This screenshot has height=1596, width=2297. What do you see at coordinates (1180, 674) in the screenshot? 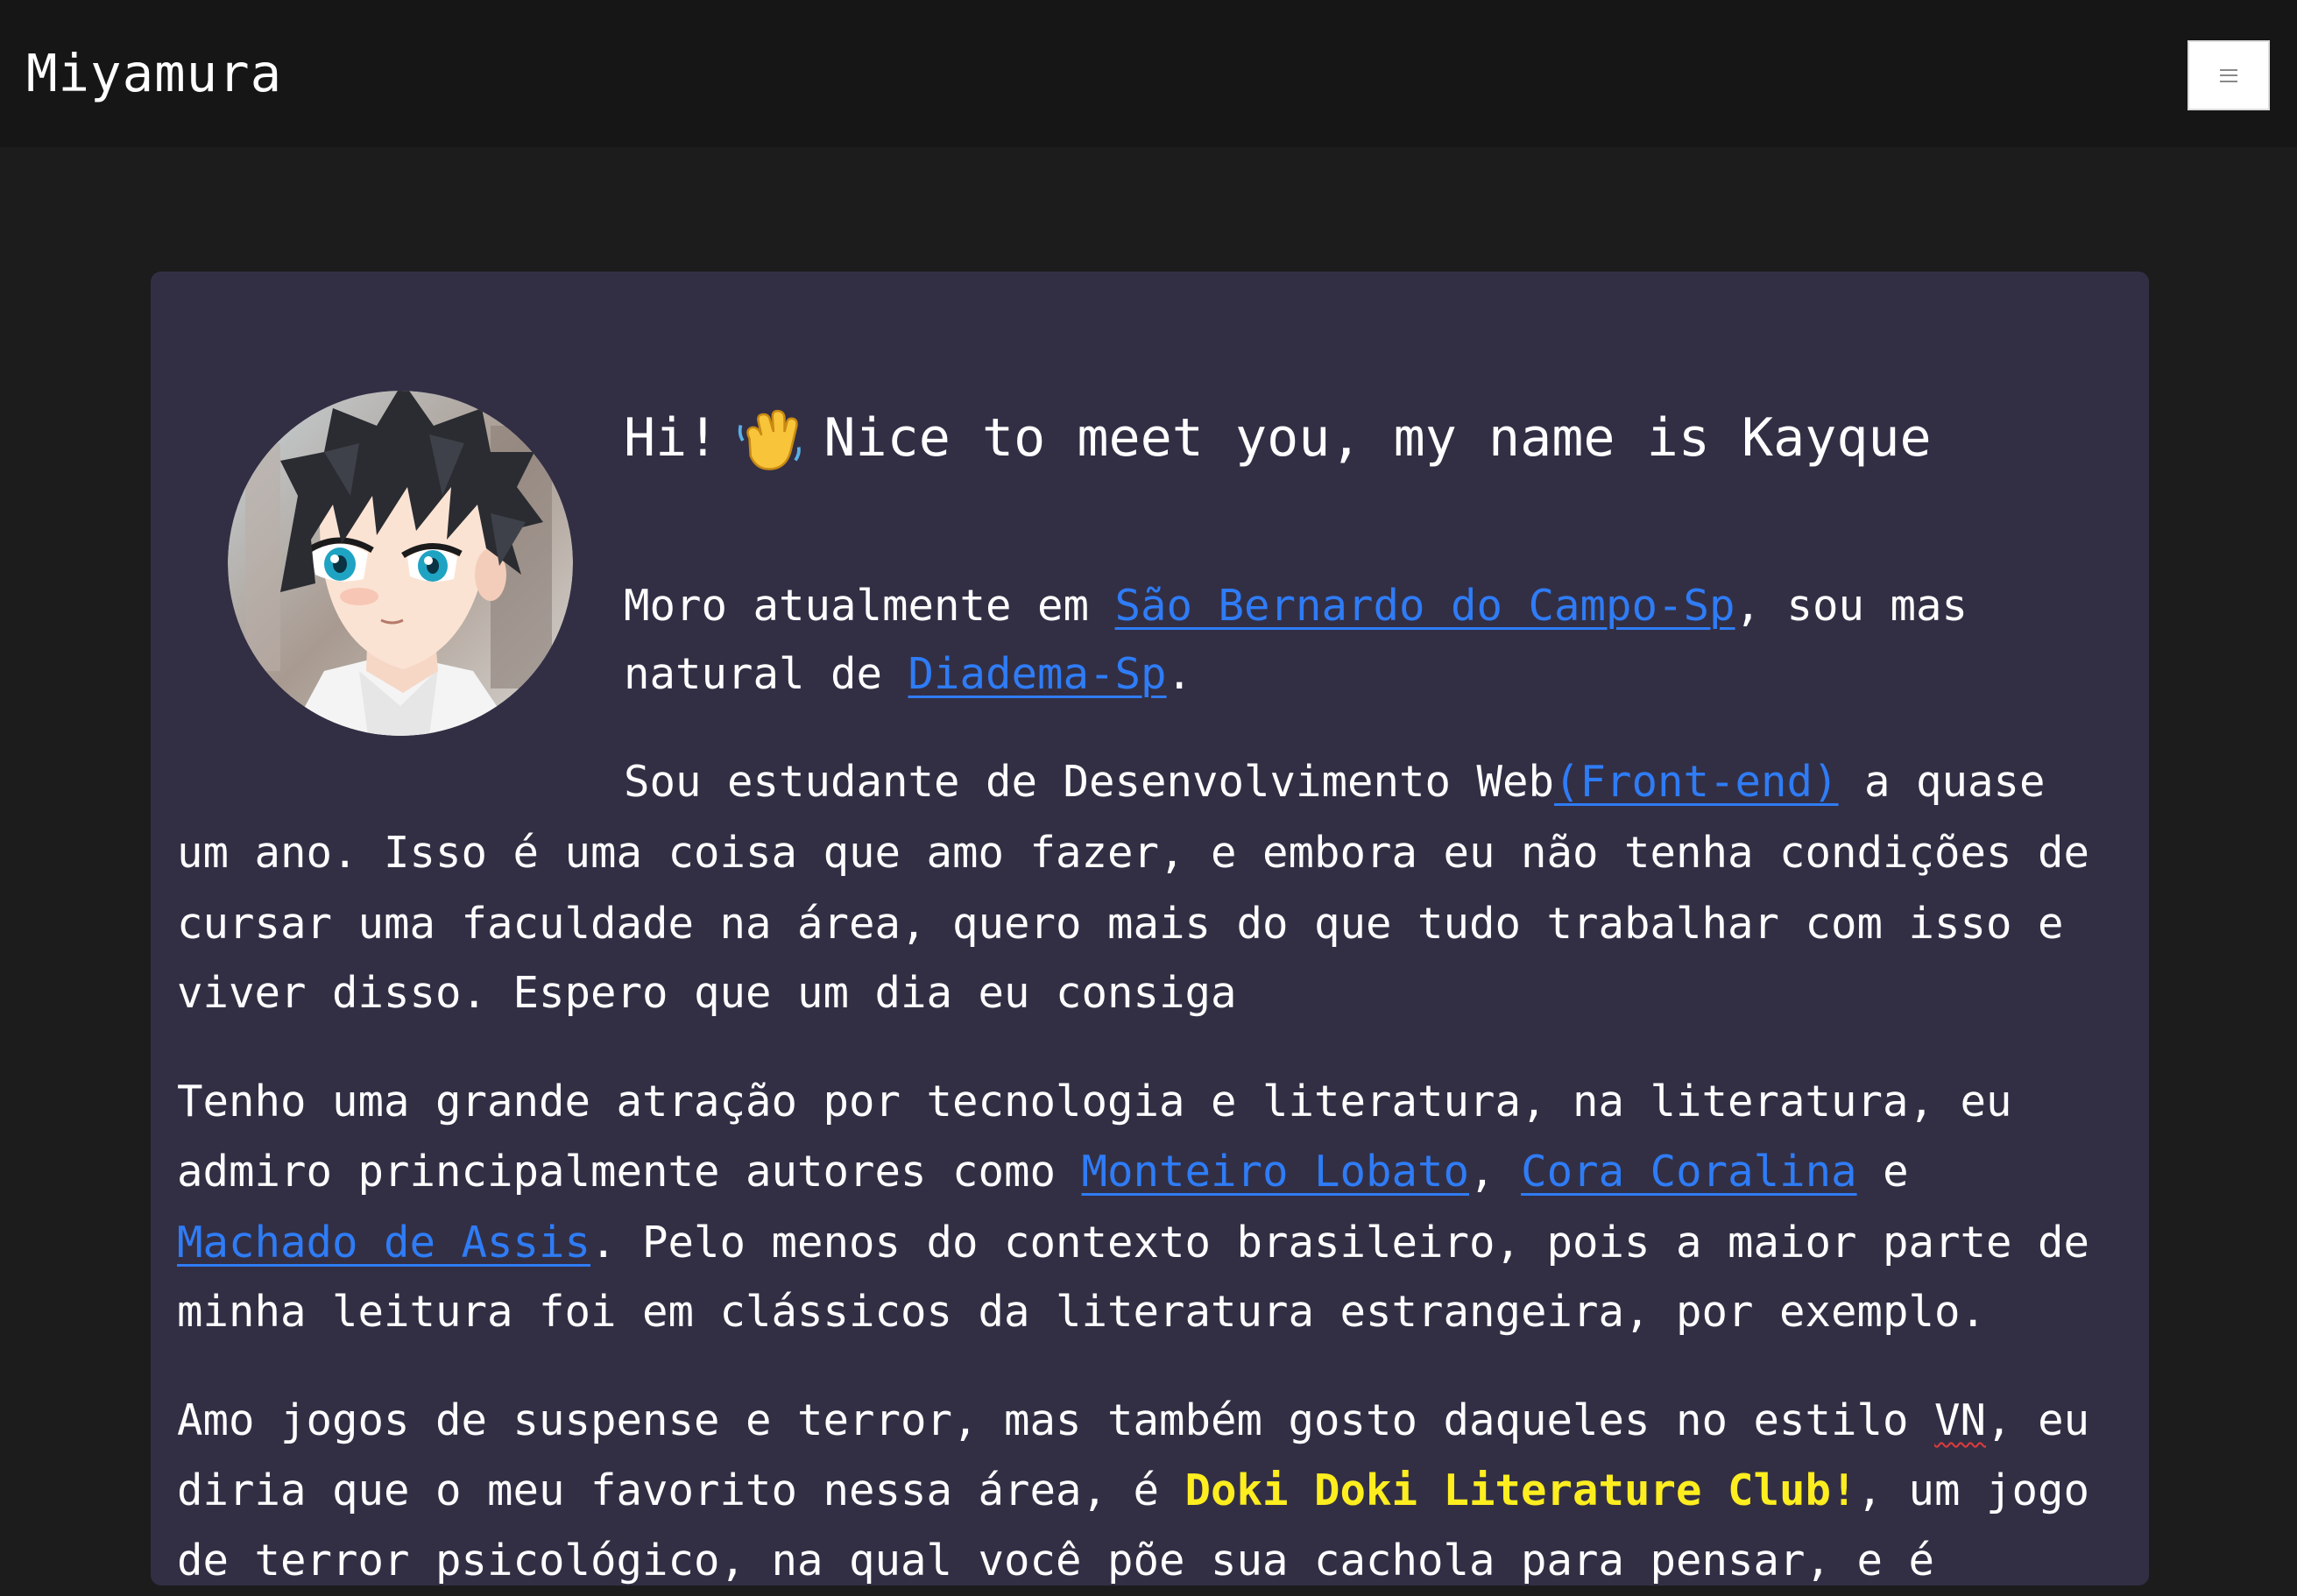
I see `intro-text-4: .` at bounding box center [1180, 674].